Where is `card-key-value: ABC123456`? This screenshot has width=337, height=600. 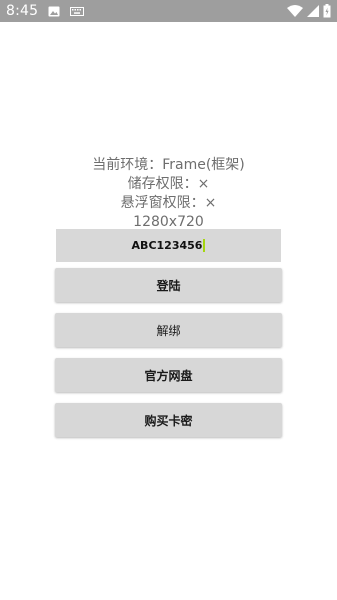 card-key-value: ABC123456 is located at coordinates (167, 245).